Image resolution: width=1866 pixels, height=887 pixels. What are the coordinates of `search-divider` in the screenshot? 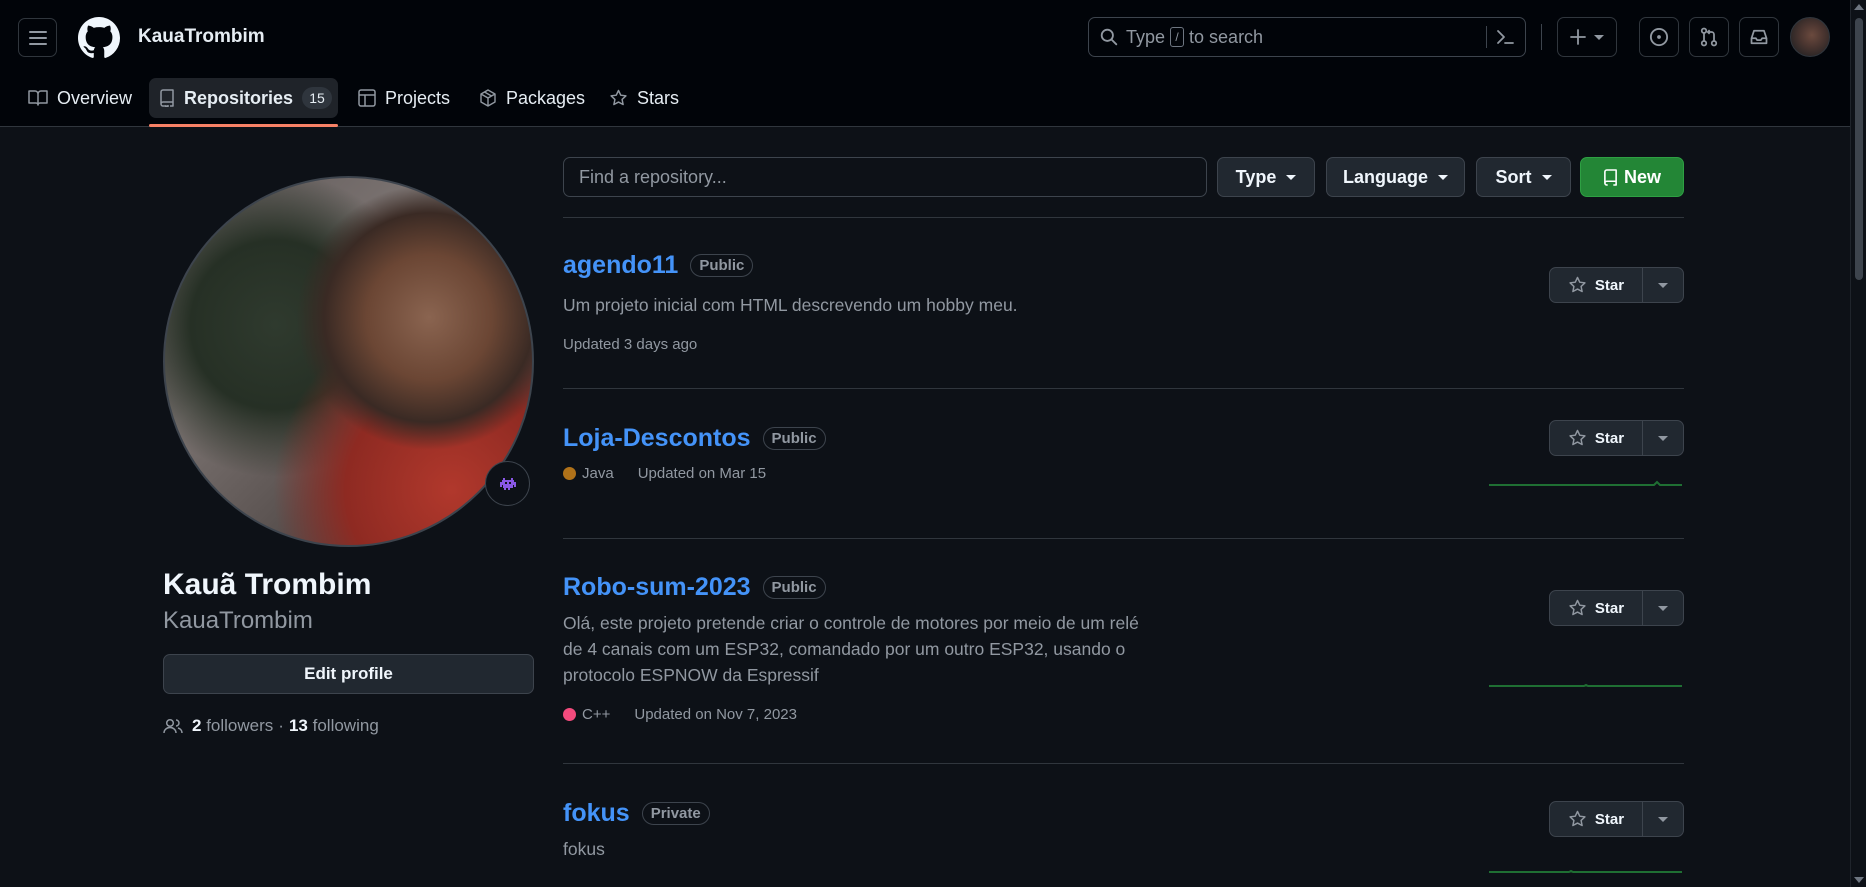 It's located at (1486, 37).